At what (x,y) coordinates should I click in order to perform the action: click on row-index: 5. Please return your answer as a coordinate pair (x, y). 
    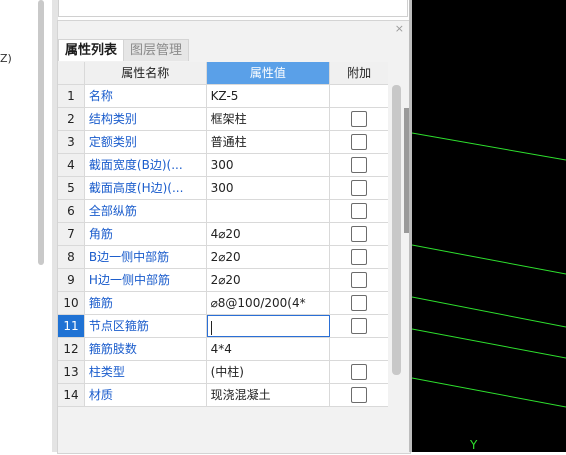
    Looking at the image, I should click on (71, 188).